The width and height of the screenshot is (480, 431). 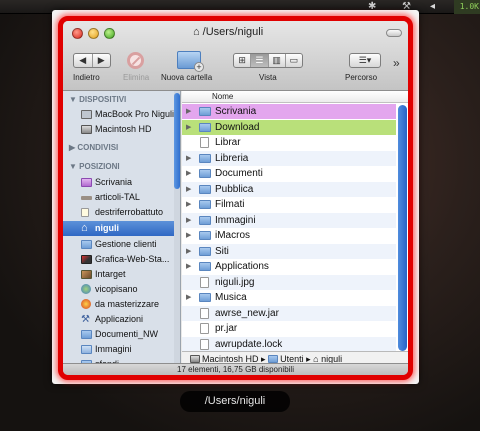 What do you see at coordinates (177, 230) in the screenshot?
I see `sidebar-scrollbar` at bounding box center [177, 230].